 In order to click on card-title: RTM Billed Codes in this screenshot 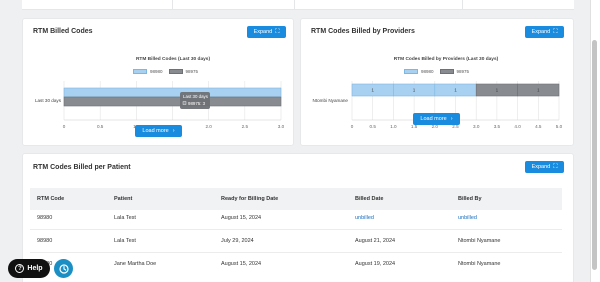, I will do `click(63, 31)`.